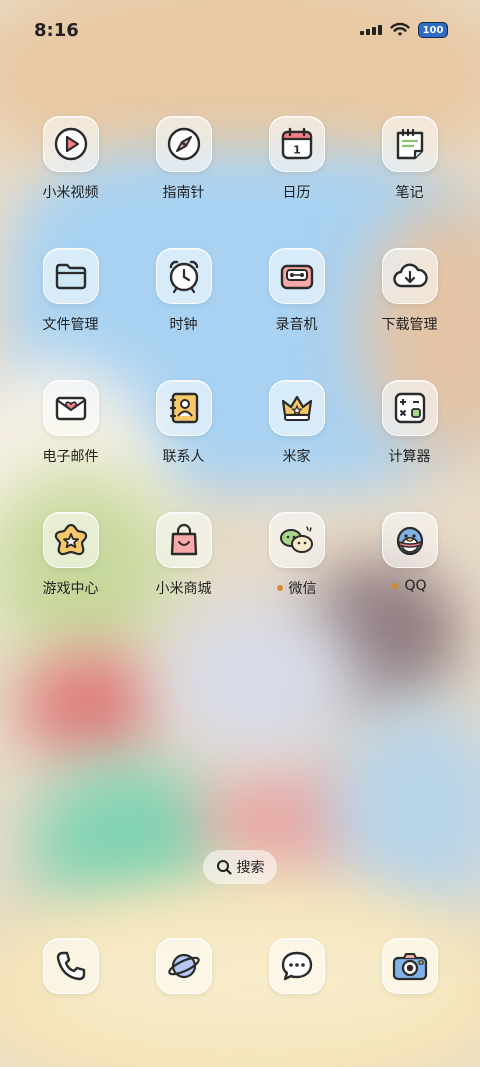  What do you see at coordinates (70, 325) in the screenshot?
I see `app-label: 文件管理` at bounding box center [70, 325].